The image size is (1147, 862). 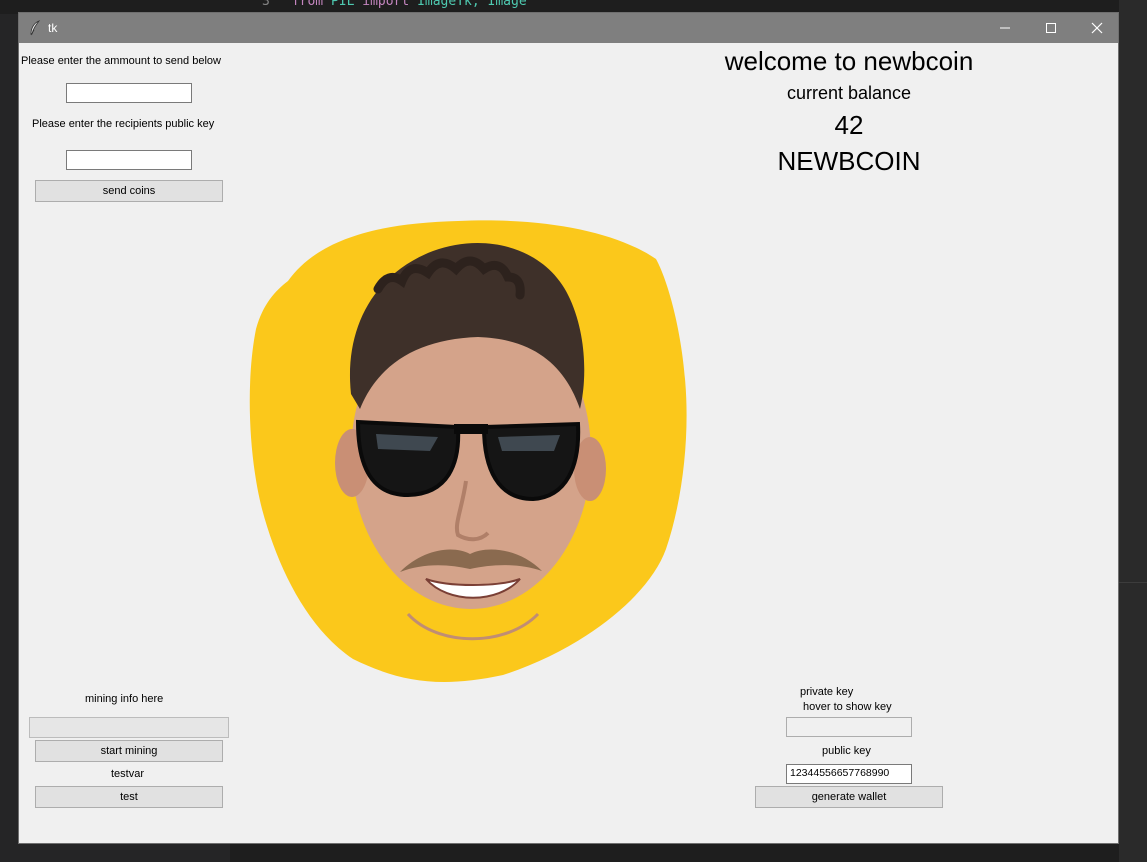 I want to click on hover-hint-label: hover to show key, so click(x=847, y=707).